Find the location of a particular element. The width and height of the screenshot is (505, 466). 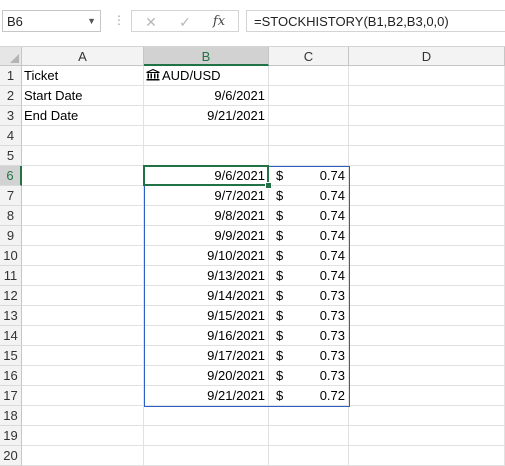

cell-a9 is located at coordinates (83, 236).